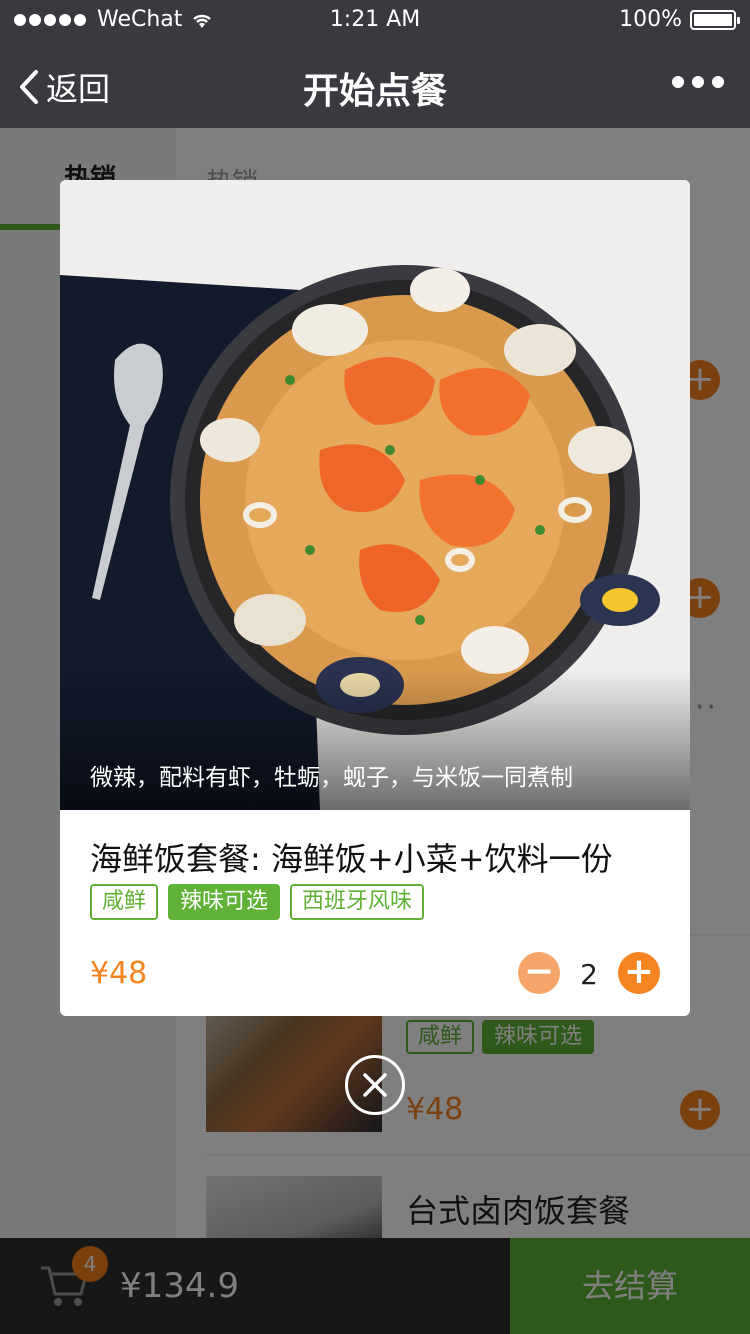  What do you see at coordinates (351, 859) in the screenshot?
I see `dish-title: 海鲜饭套餐: 海鲜饭+小菜+饮料一份` at bounding box center [351, 859].